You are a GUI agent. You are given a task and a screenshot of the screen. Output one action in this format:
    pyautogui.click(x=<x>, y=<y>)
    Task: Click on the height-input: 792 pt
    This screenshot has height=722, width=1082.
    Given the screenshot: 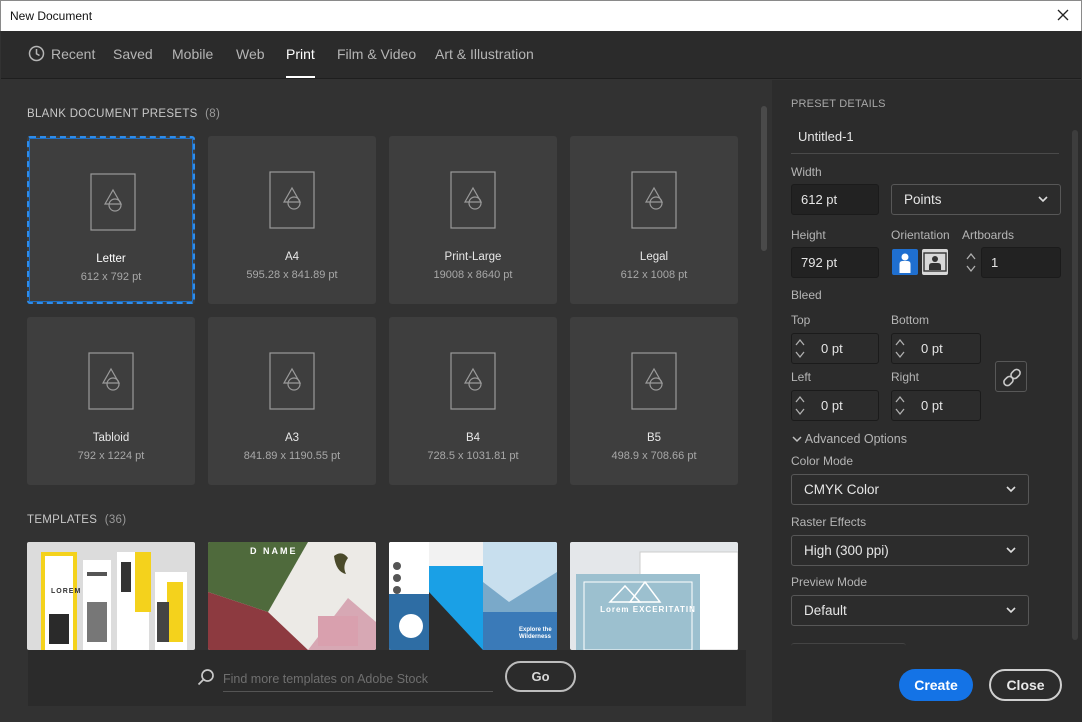 What is the action you would take?
    pyautogui.click(x=835, y=262)
    